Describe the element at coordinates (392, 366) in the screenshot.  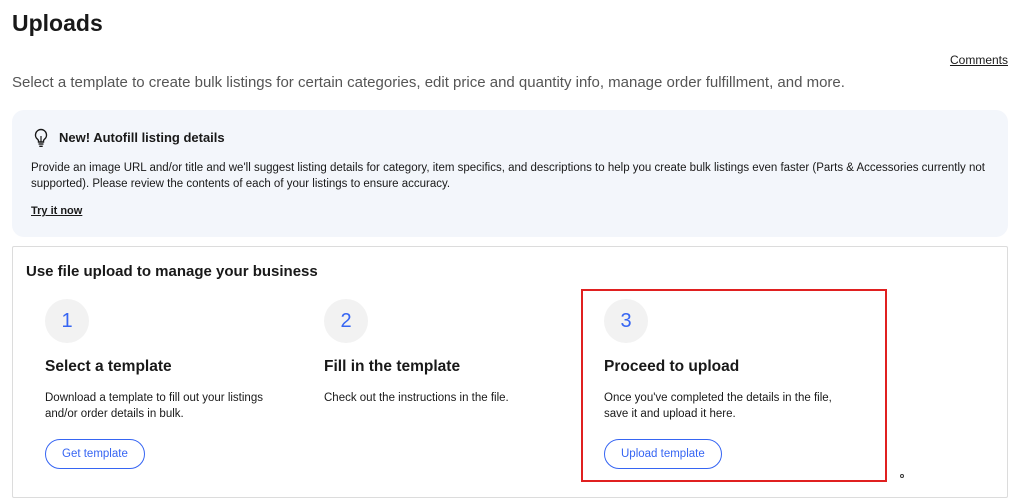
I see `step-title: Fill in the template` at that location.